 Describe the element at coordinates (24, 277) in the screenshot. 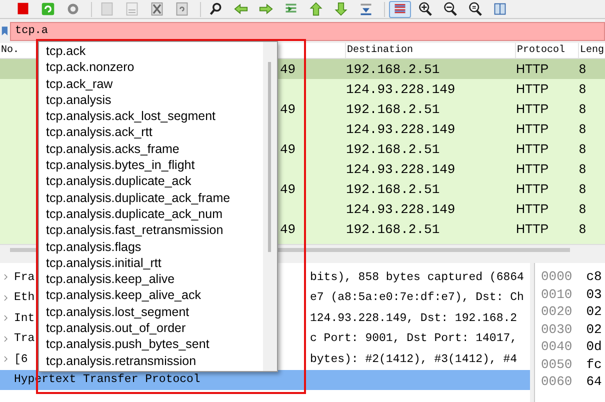

I see `tree-label: Fra` at that location.